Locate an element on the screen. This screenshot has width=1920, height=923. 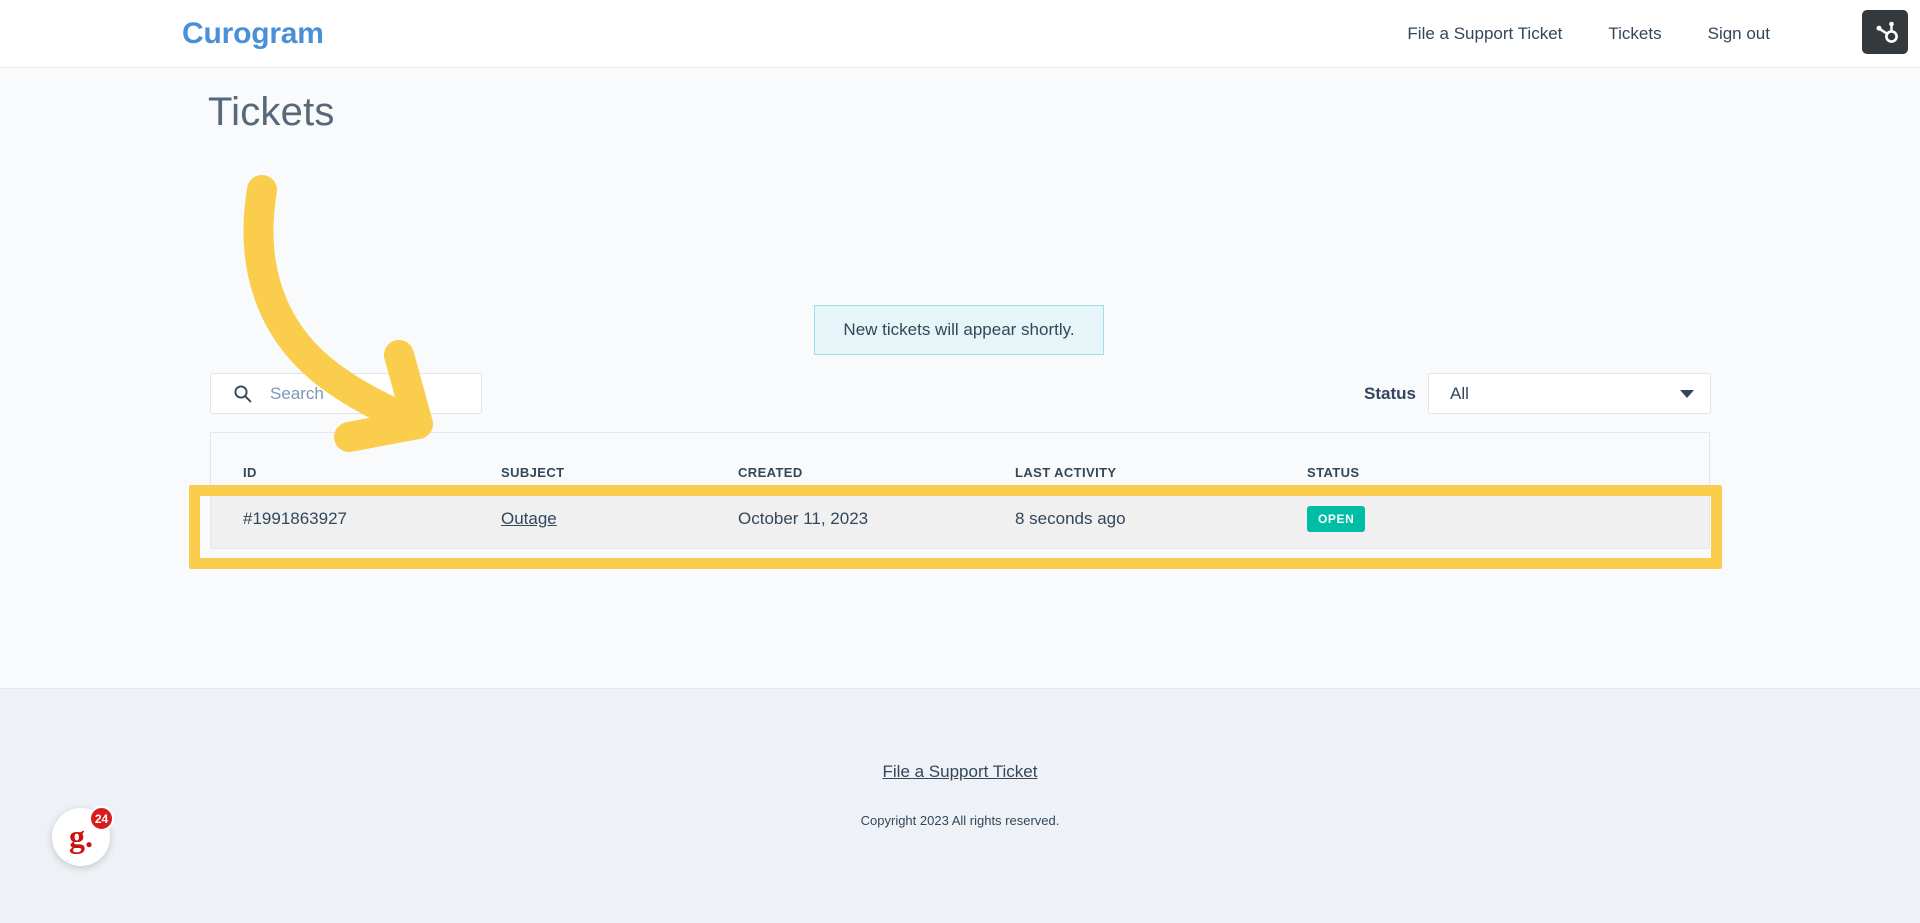
search-icon is located at coordinates (242, 393).